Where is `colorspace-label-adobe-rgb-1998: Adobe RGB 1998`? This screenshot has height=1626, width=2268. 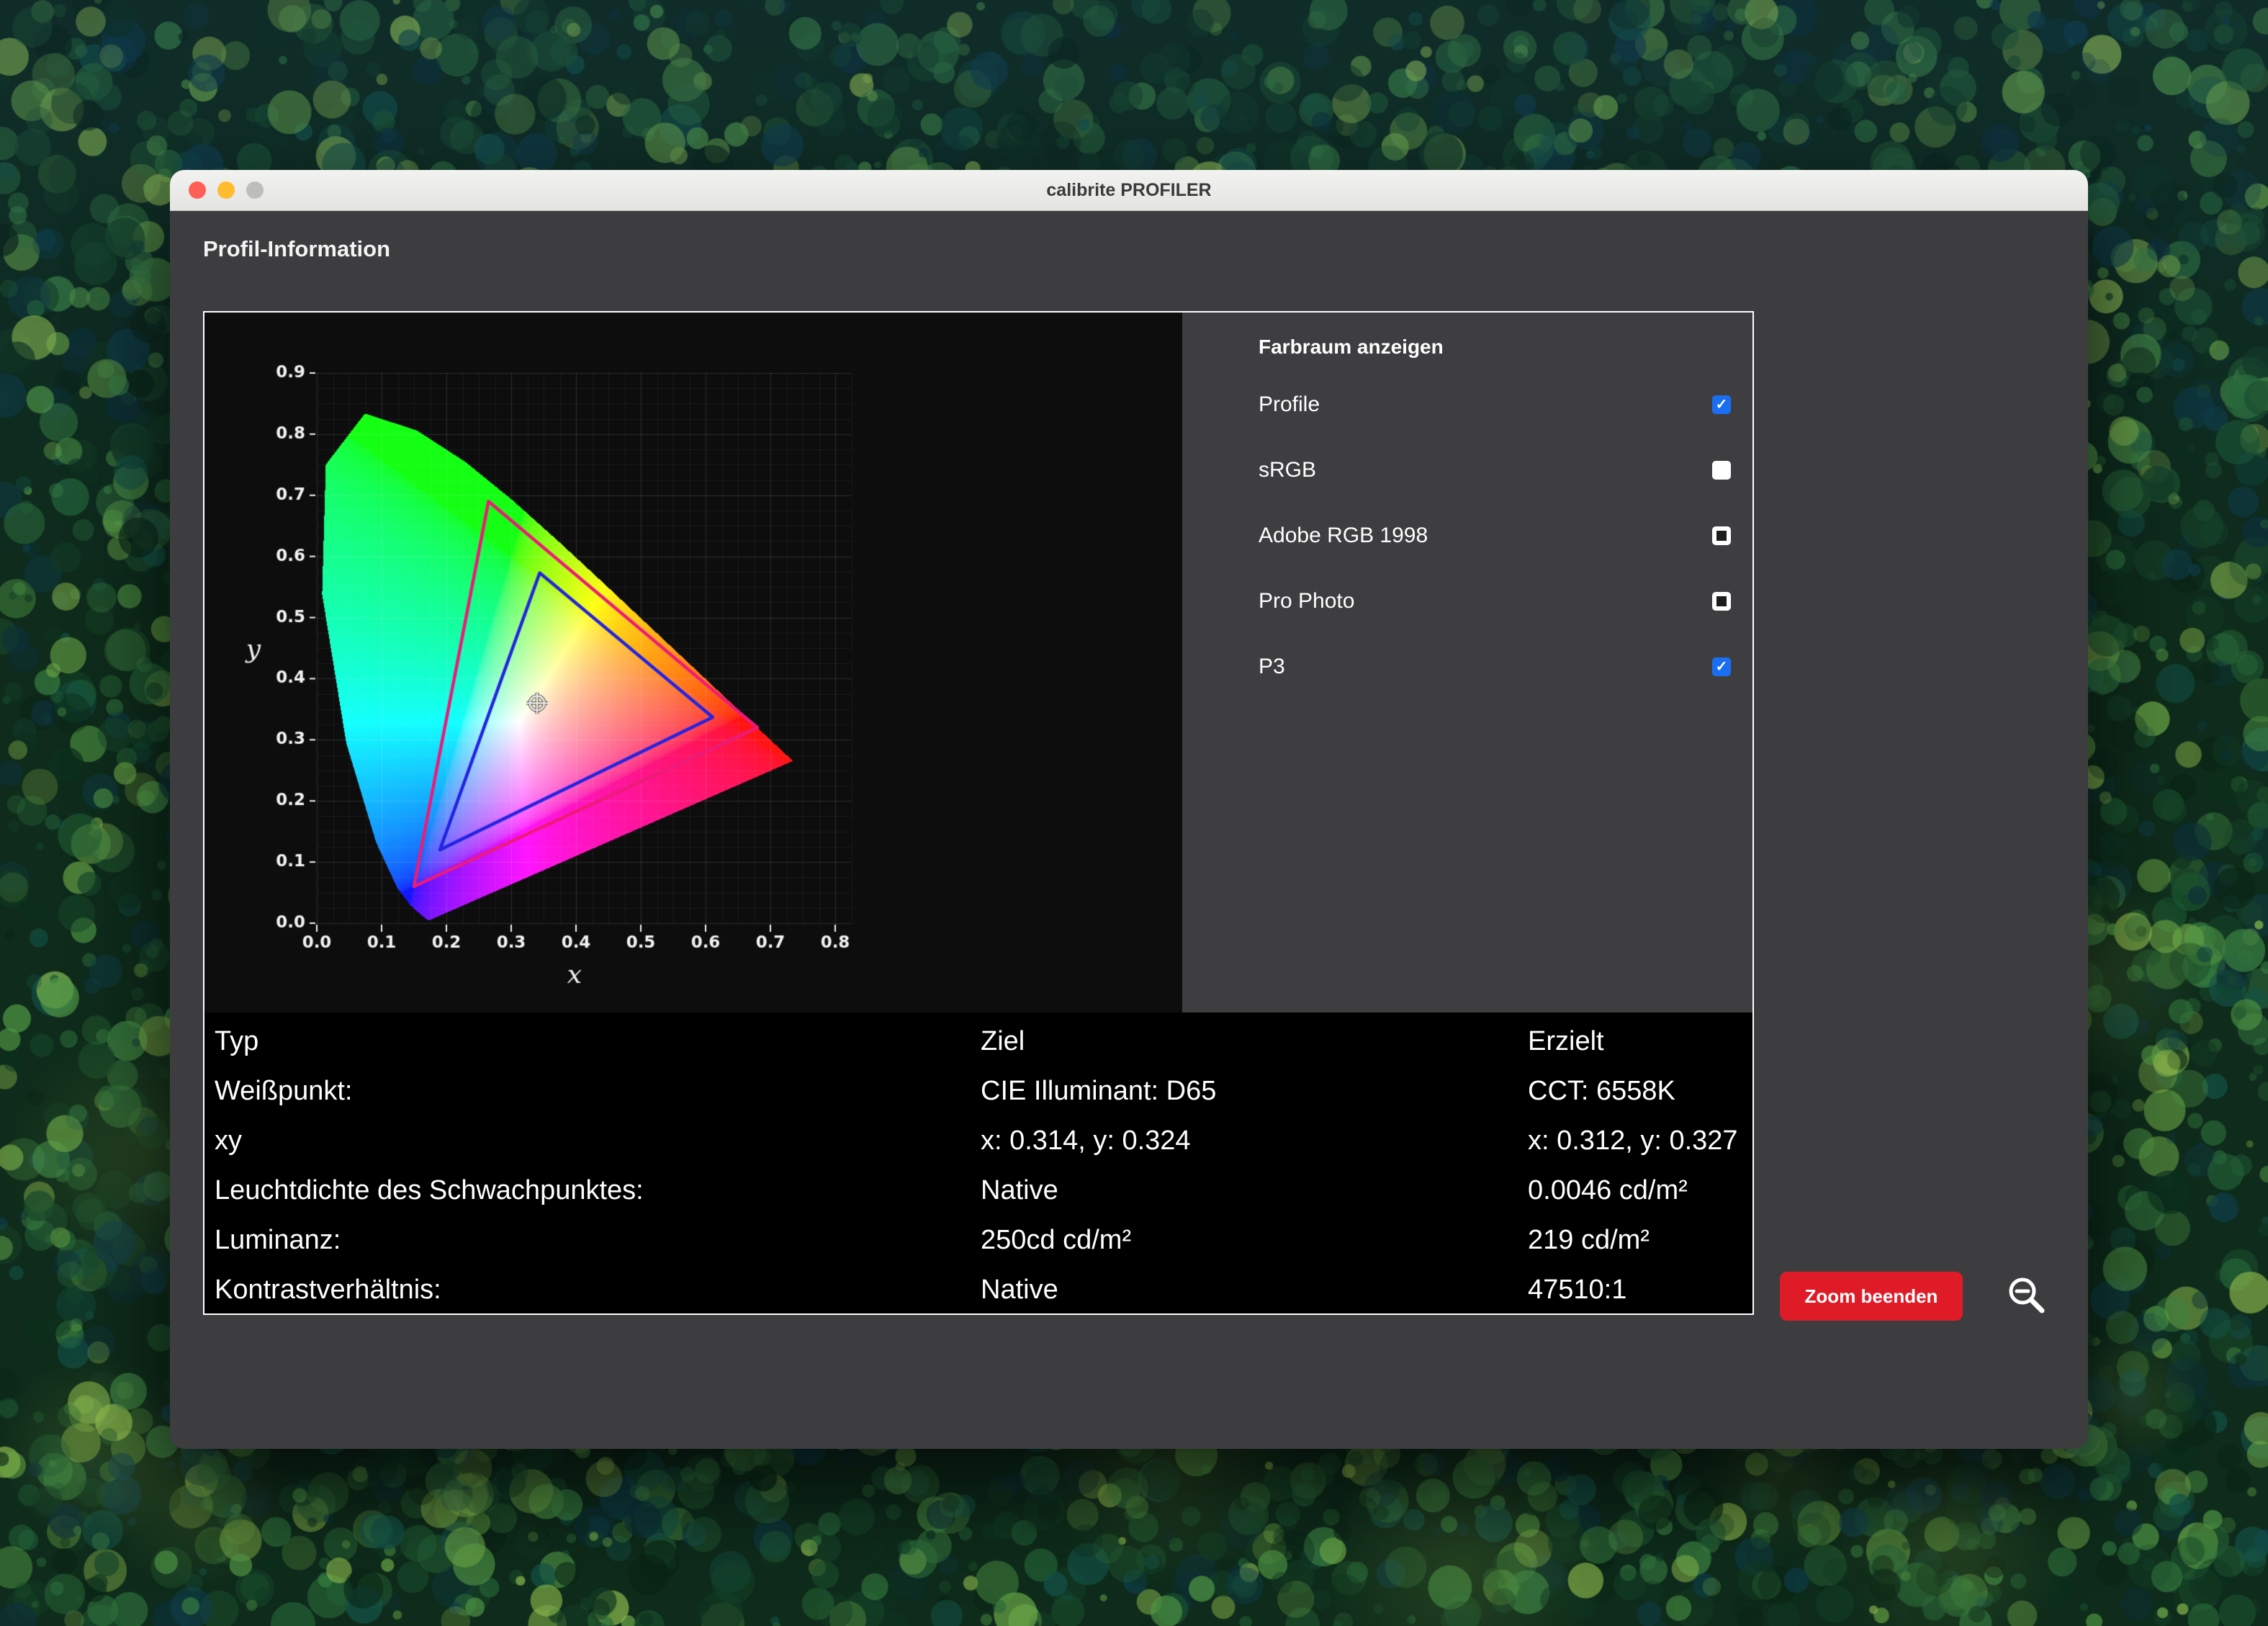
colorspace-label-adobe-rgb-1998: Adobe RGB 1998 is located at coordinates (1343, 535).